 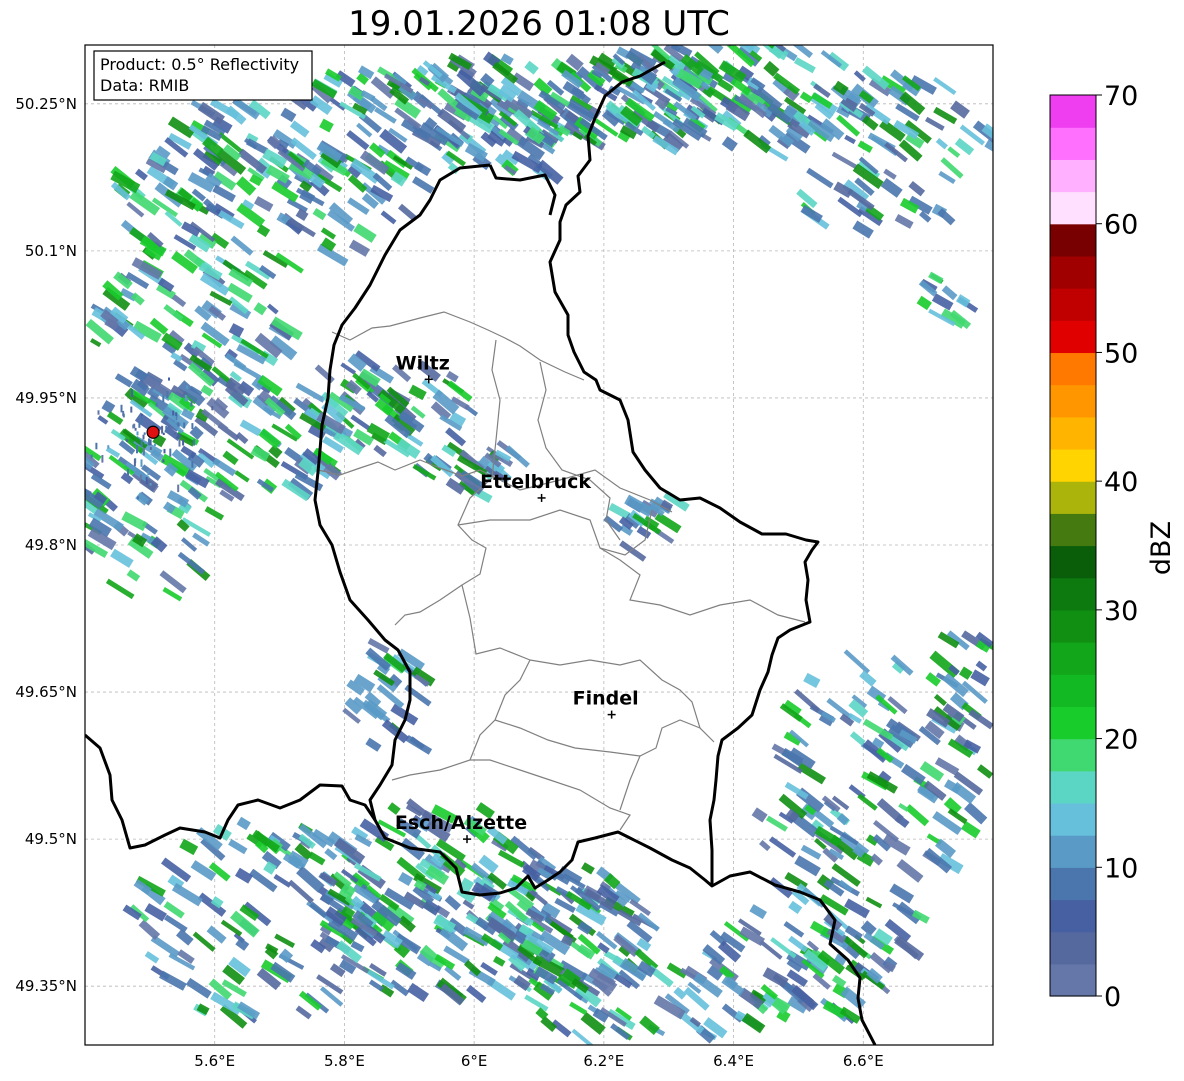 I want to click on lat-tick-label: 50.1°N, so click(x=51, y=251).